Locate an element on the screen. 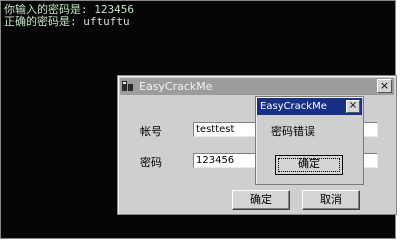 The image size is (400, 243). console-correct-password-line: 正确的密码是: uftuftu is located at coordinates (67, 21).